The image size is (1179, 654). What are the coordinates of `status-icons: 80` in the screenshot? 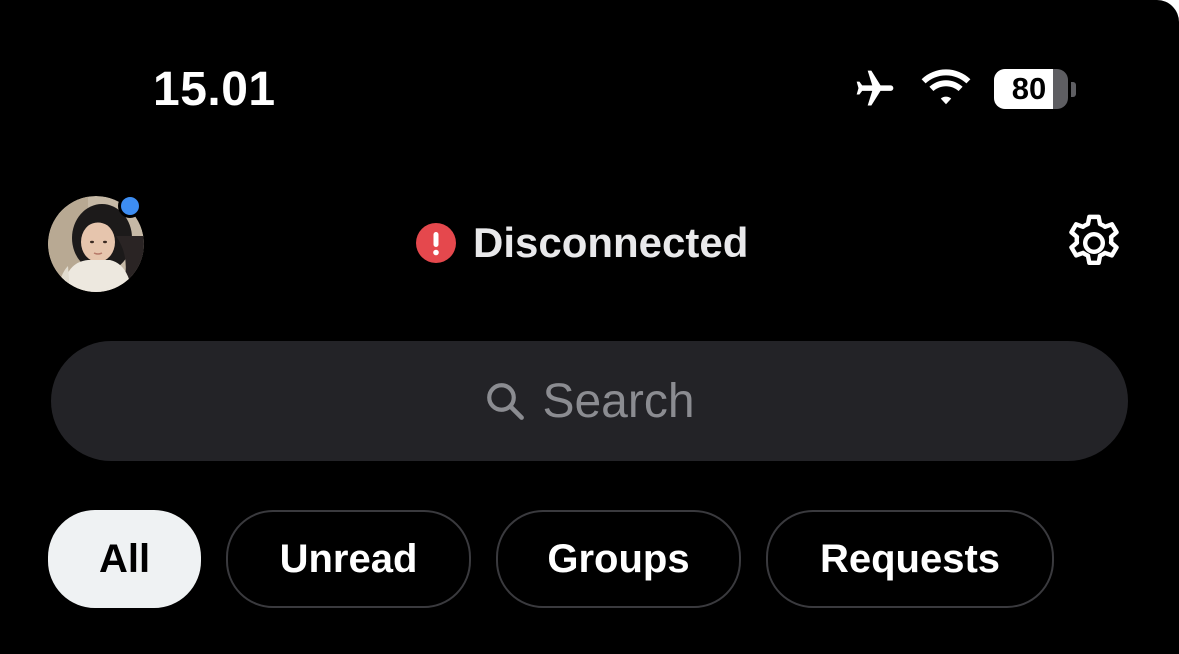 It's located at (963, 89).